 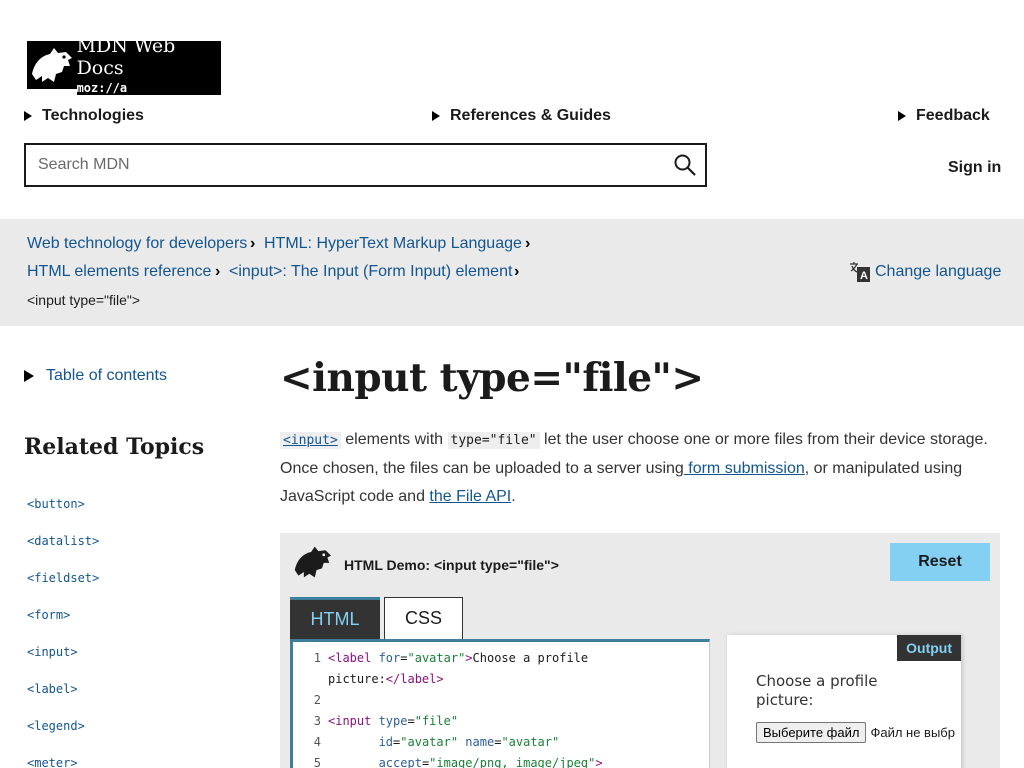 I want to click on code-token: type, so click(x=393, y=721).